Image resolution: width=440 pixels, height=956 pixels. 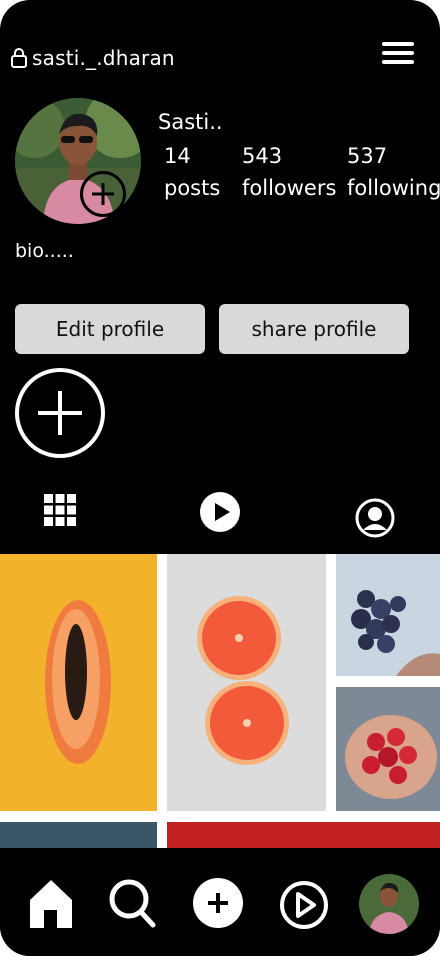 I want to click on display-name: Sasti.., so click(x=190, y=122).